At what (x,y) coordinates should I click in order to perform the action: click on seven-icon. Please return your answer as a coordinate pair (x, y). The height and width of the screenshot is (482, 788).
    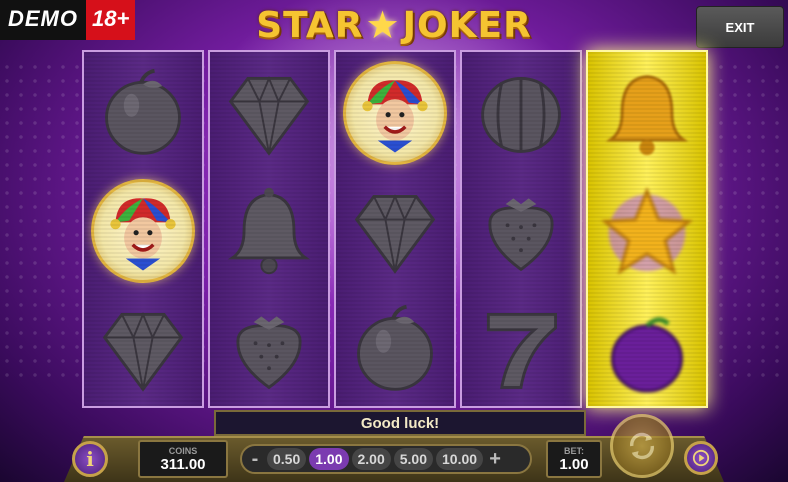
    Looking at the image, I should click on (521, 351).